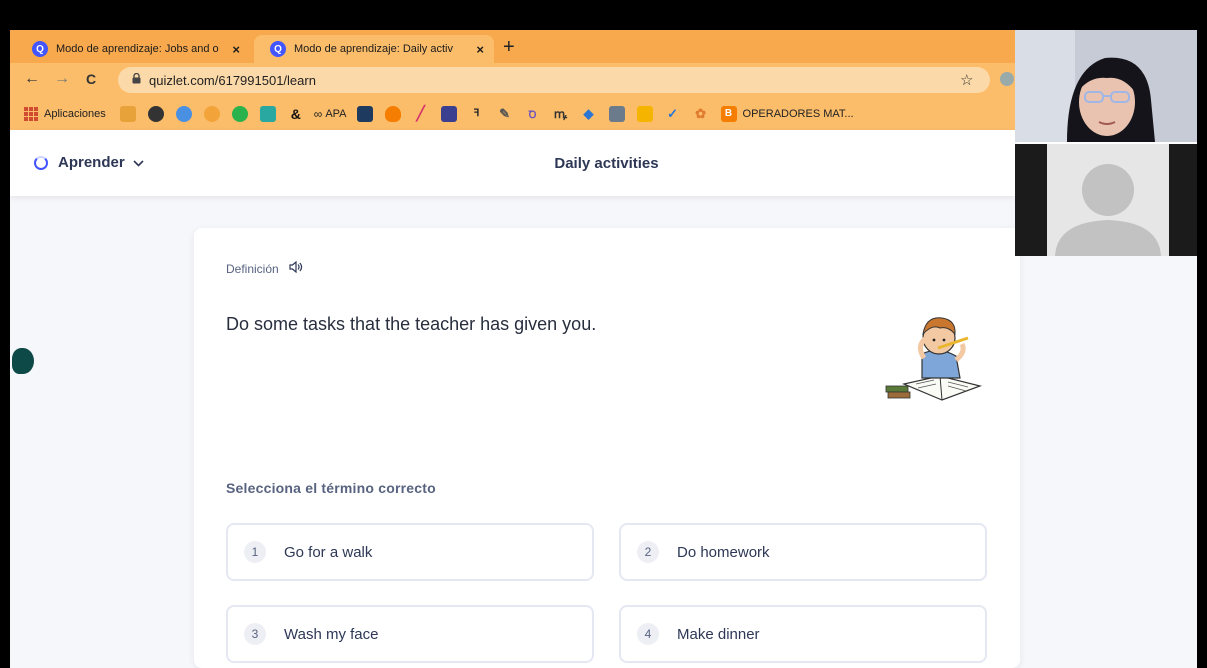 The image size is (1207, 668). What do you see at coordinates (648, 552) in the screenshot?
I see `option-number: 2` at bounding box center [648, 552].